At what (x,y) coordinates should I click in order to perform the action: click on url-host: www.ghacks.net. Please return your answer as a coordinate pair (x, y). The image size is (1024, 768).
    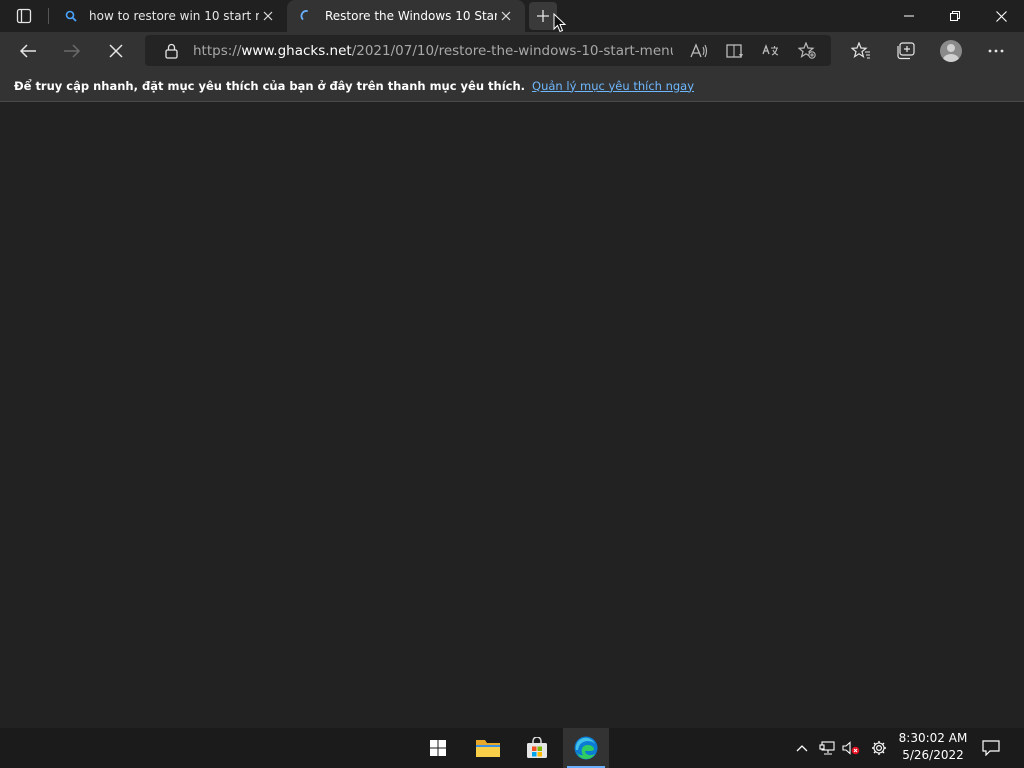
    Looking at the image, I should click on (296, 50).